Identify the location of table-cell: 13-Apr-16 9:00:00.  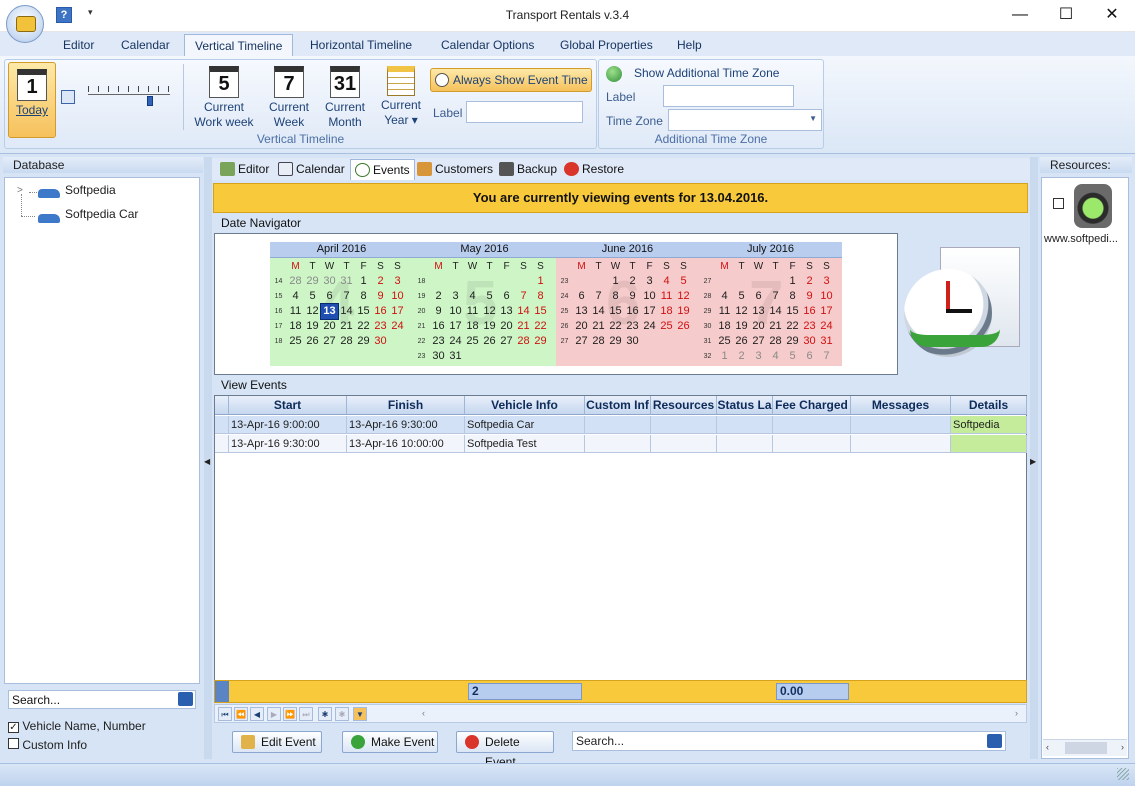
(288, 425).